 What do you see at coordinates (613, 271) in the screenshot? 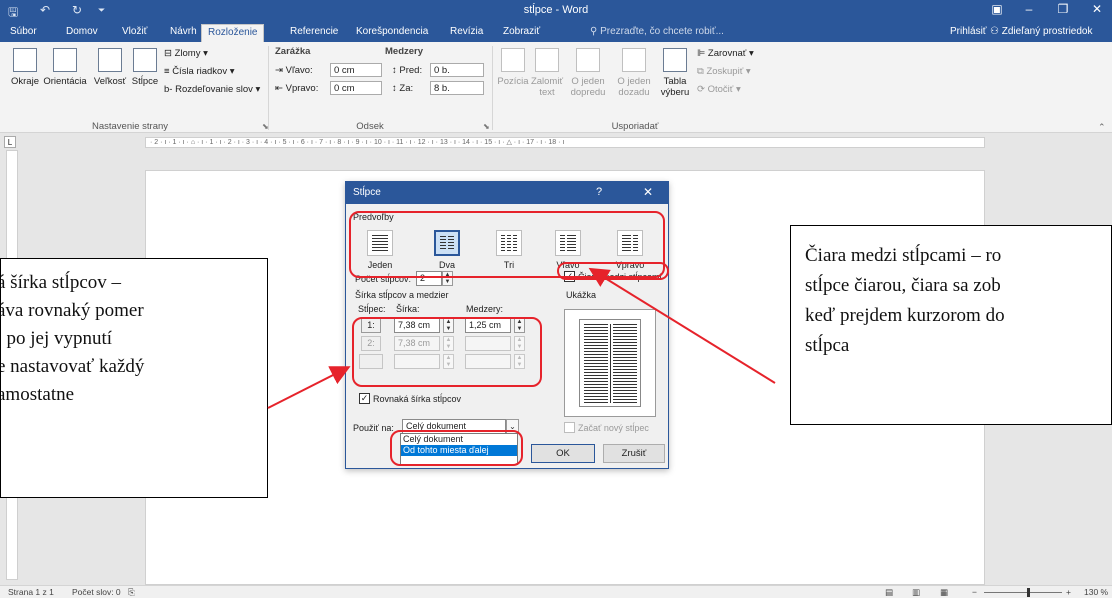
I see `highlight-line-between` at bounding box center [613, 271].